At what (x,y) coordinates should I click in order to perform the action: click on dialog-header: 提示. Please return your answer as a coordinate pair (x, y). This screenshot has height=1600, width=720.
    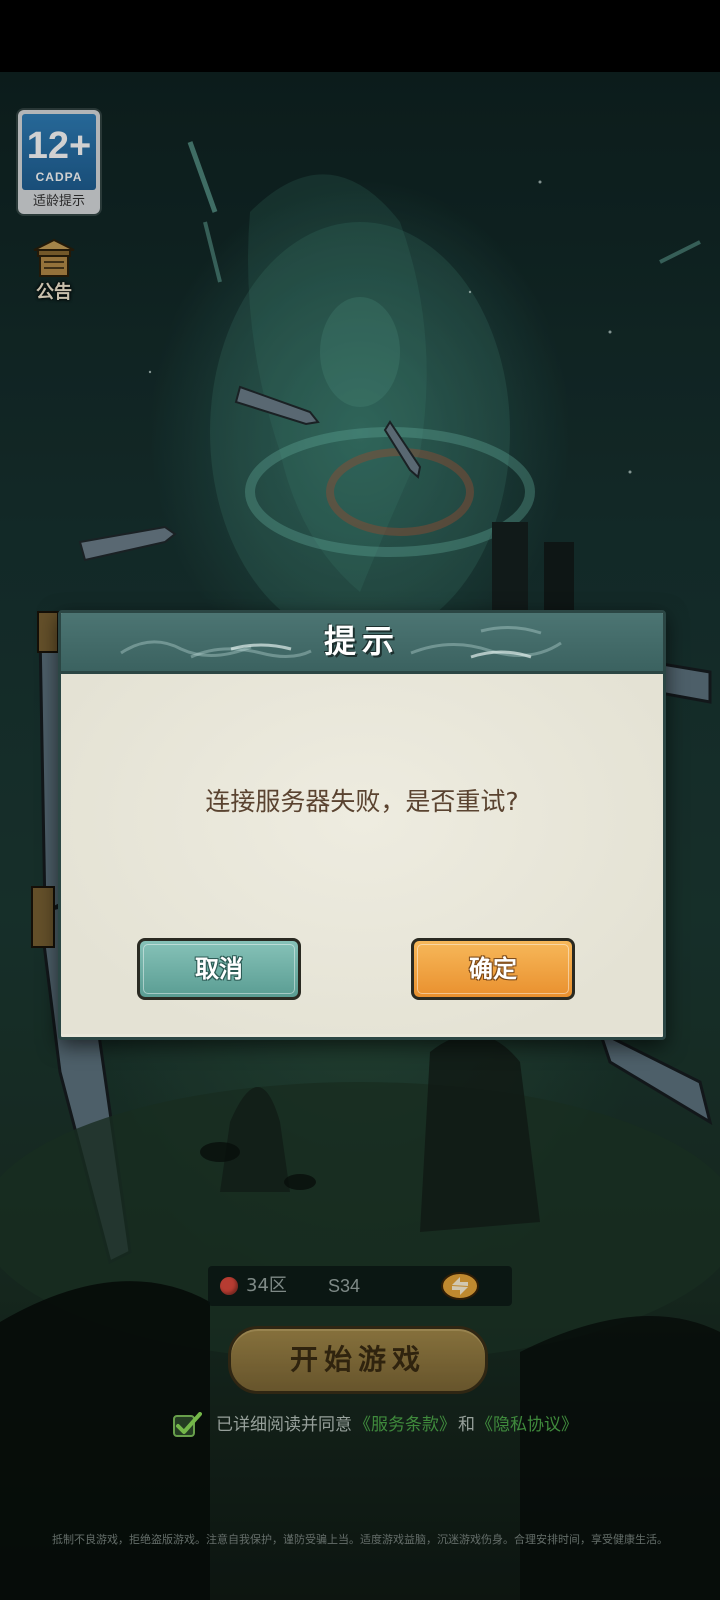
    Looking at the image, I should click on (362, 643).